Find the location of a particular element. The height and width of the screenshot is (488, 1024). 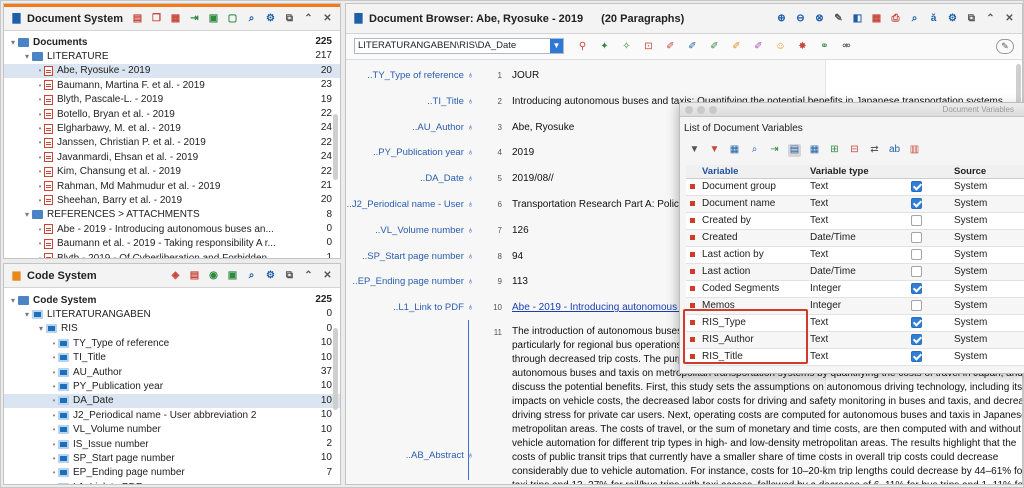

code-tree-item: • IS_Issue number 2 is located at coordinates (172, 444).